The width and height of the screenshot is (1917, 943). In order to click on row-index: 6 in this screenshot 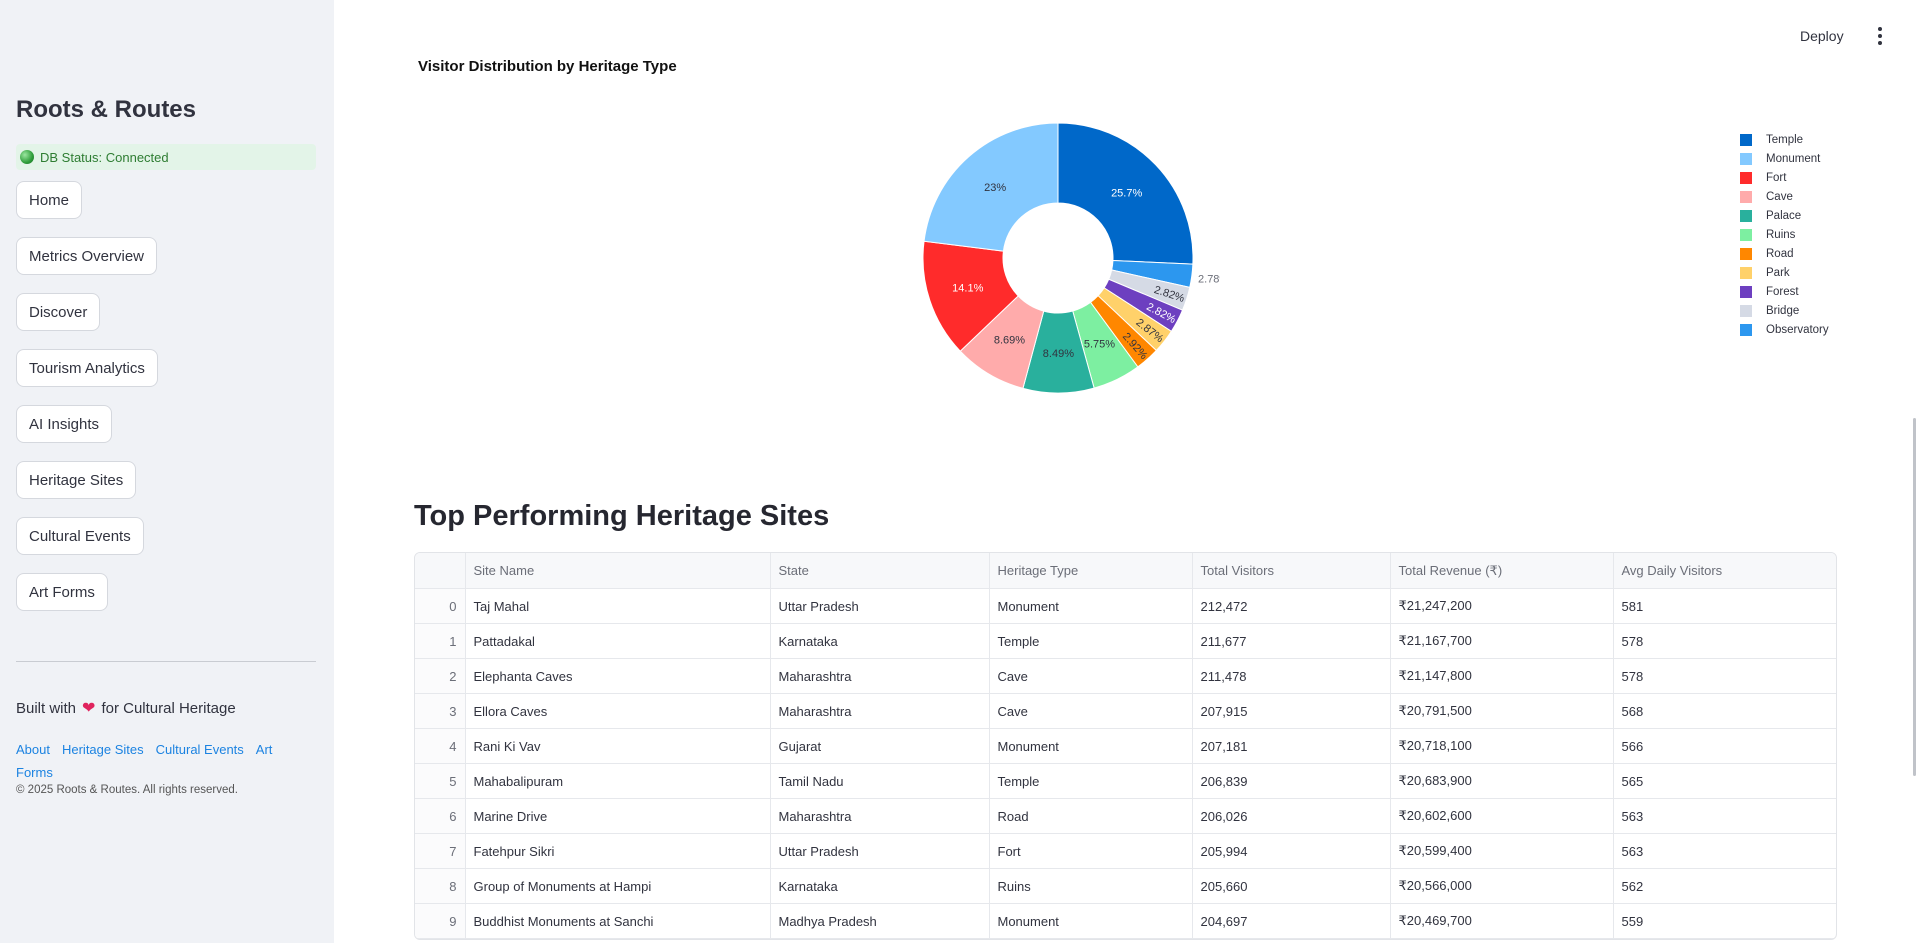, I will do `click(440, 816)`.